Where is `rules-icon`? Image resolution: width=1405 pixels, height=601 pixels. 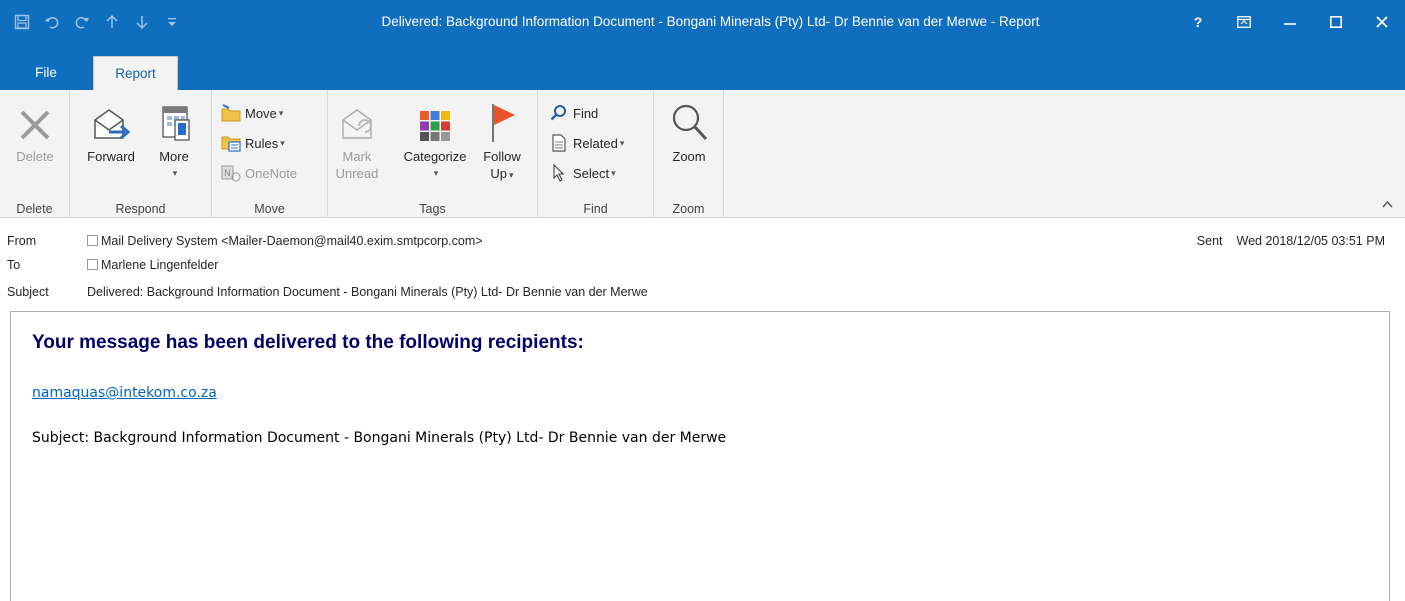
rules-icon is located at coordinates (231, 143).